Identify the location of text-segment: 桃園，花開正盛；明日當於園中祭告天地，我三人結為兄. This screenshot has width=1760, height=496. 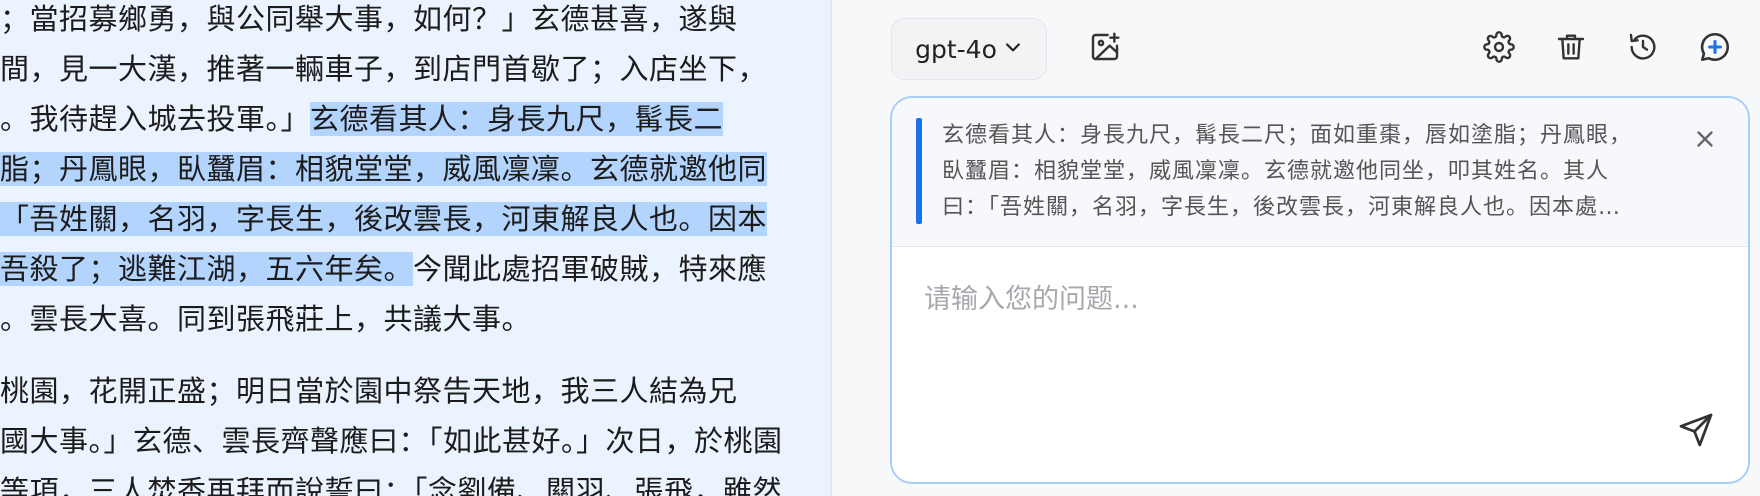
(369, 391).